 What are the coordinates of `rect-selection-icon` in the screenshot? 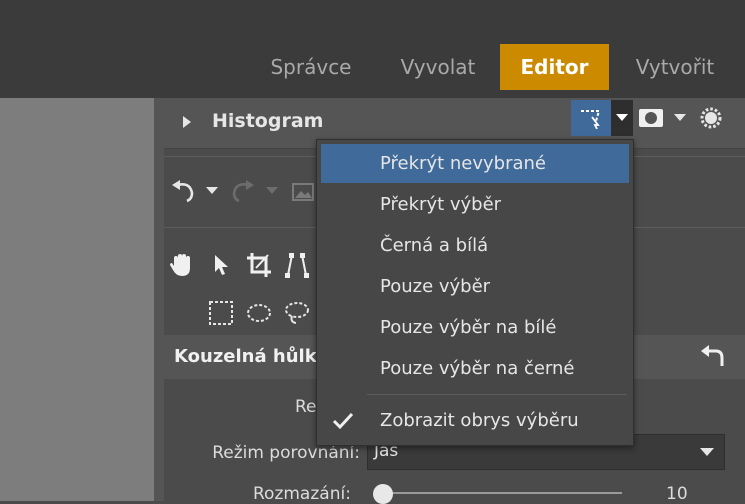 It's located at (221, 313).